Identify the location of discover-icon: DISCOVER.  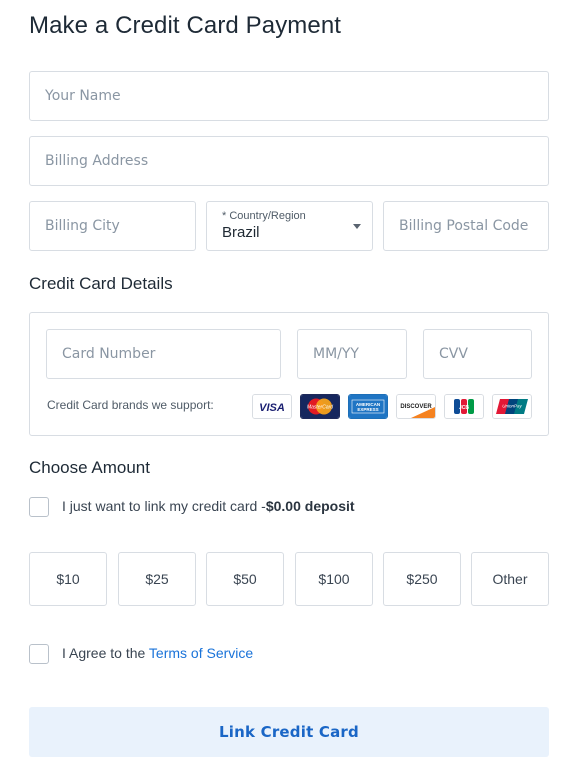
(416, 406).